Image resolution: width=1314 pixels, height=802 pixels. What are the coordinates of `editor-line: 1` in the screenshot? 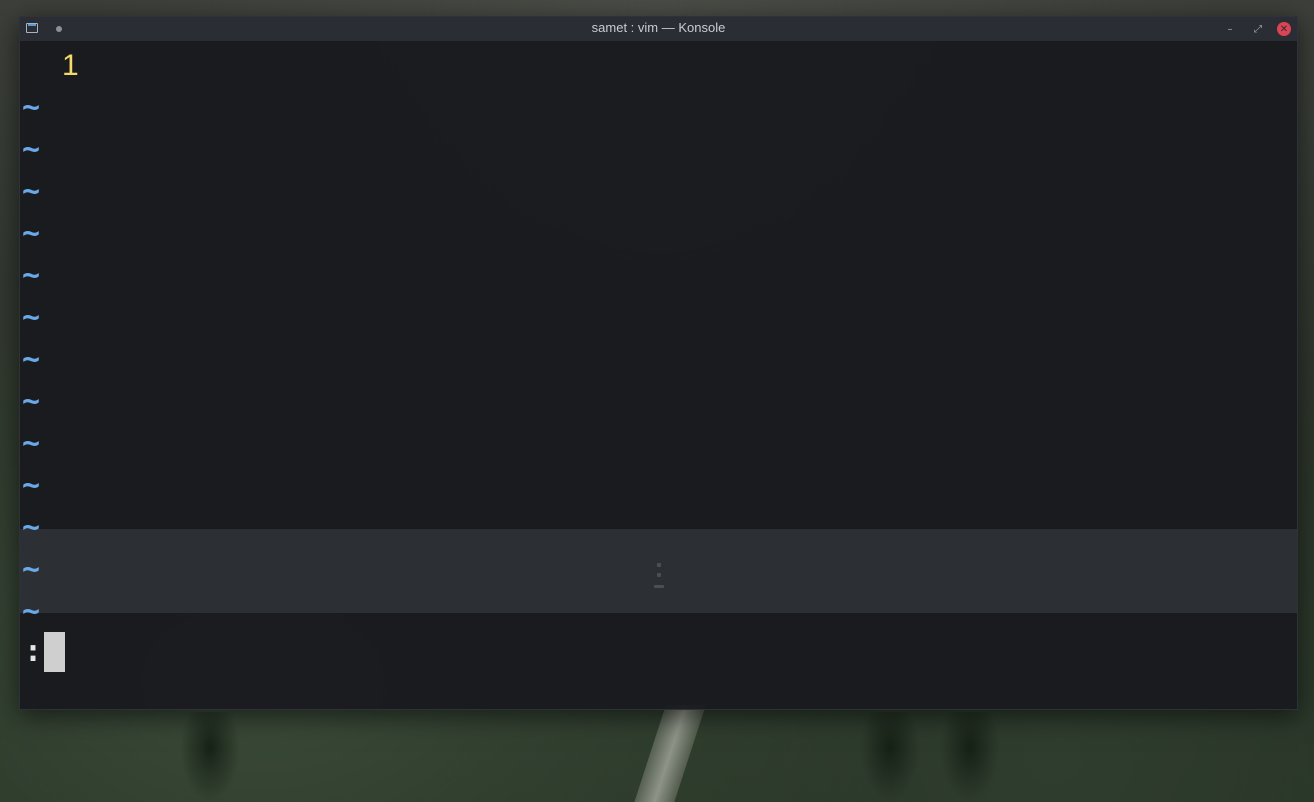 It's located at (120, 66).